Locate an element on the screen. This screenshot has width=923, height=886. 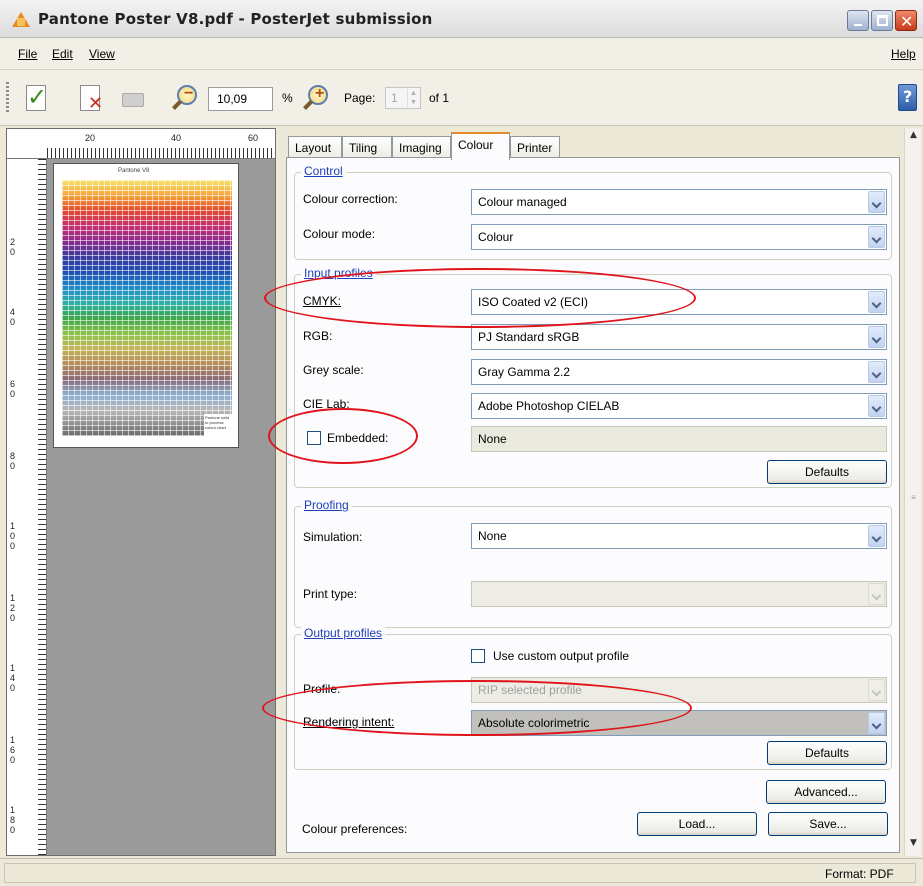
menu-view: View is located at coordinates (102, 54).